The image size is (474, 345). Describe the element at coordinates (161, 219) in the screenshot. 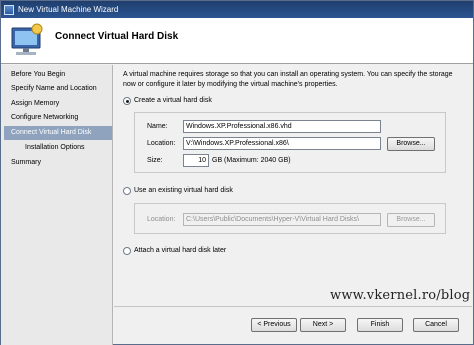

I see `existing-location-label: Location:` at that location.